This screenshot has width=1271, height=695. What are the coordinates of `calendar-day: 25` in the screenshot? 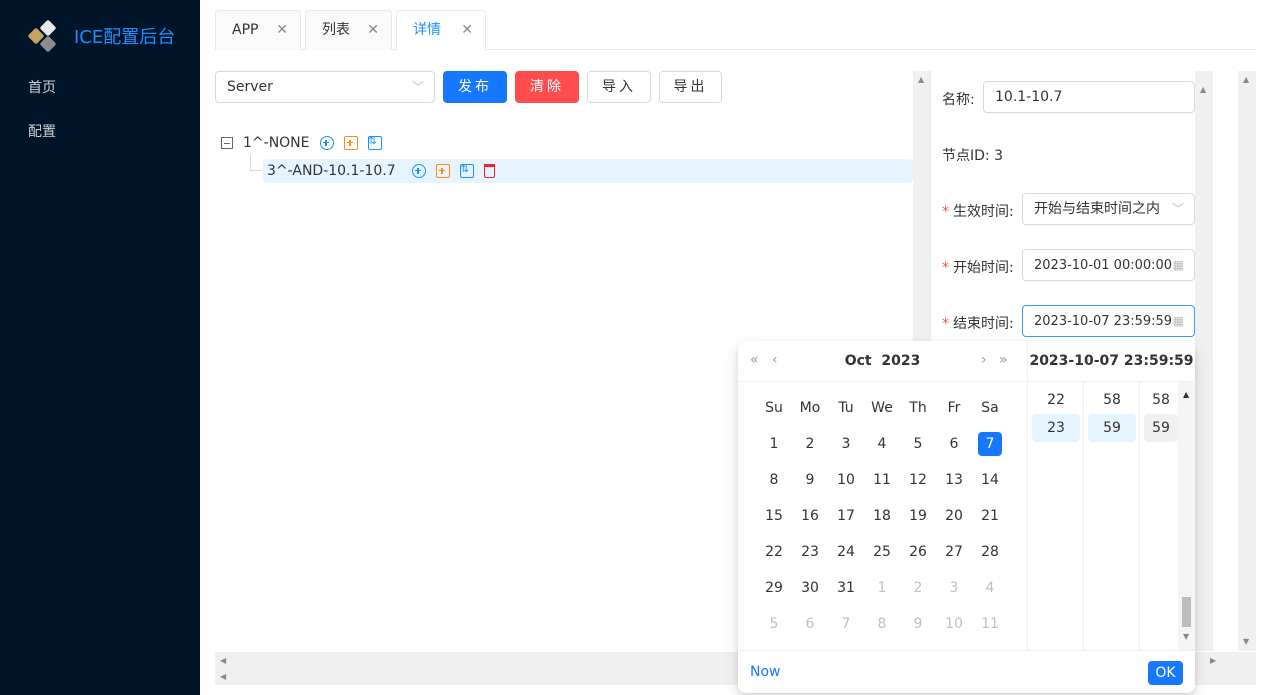 It's located at (882, 552).